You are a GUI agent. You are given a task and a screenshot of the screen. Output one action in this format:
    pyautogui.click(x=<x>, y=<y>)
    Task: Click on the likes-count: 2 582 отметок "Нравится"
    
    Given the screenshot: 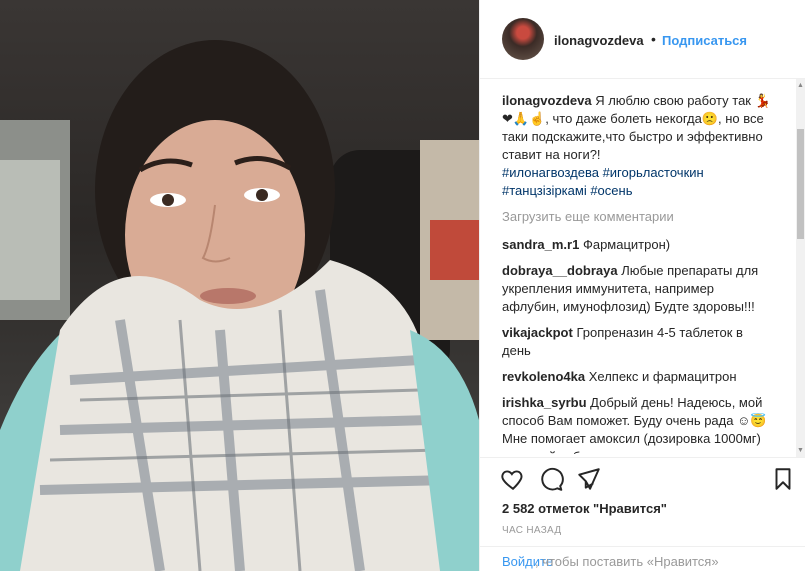 What is the action you would take?
    pyautogui.click(x=584, y=508)
    